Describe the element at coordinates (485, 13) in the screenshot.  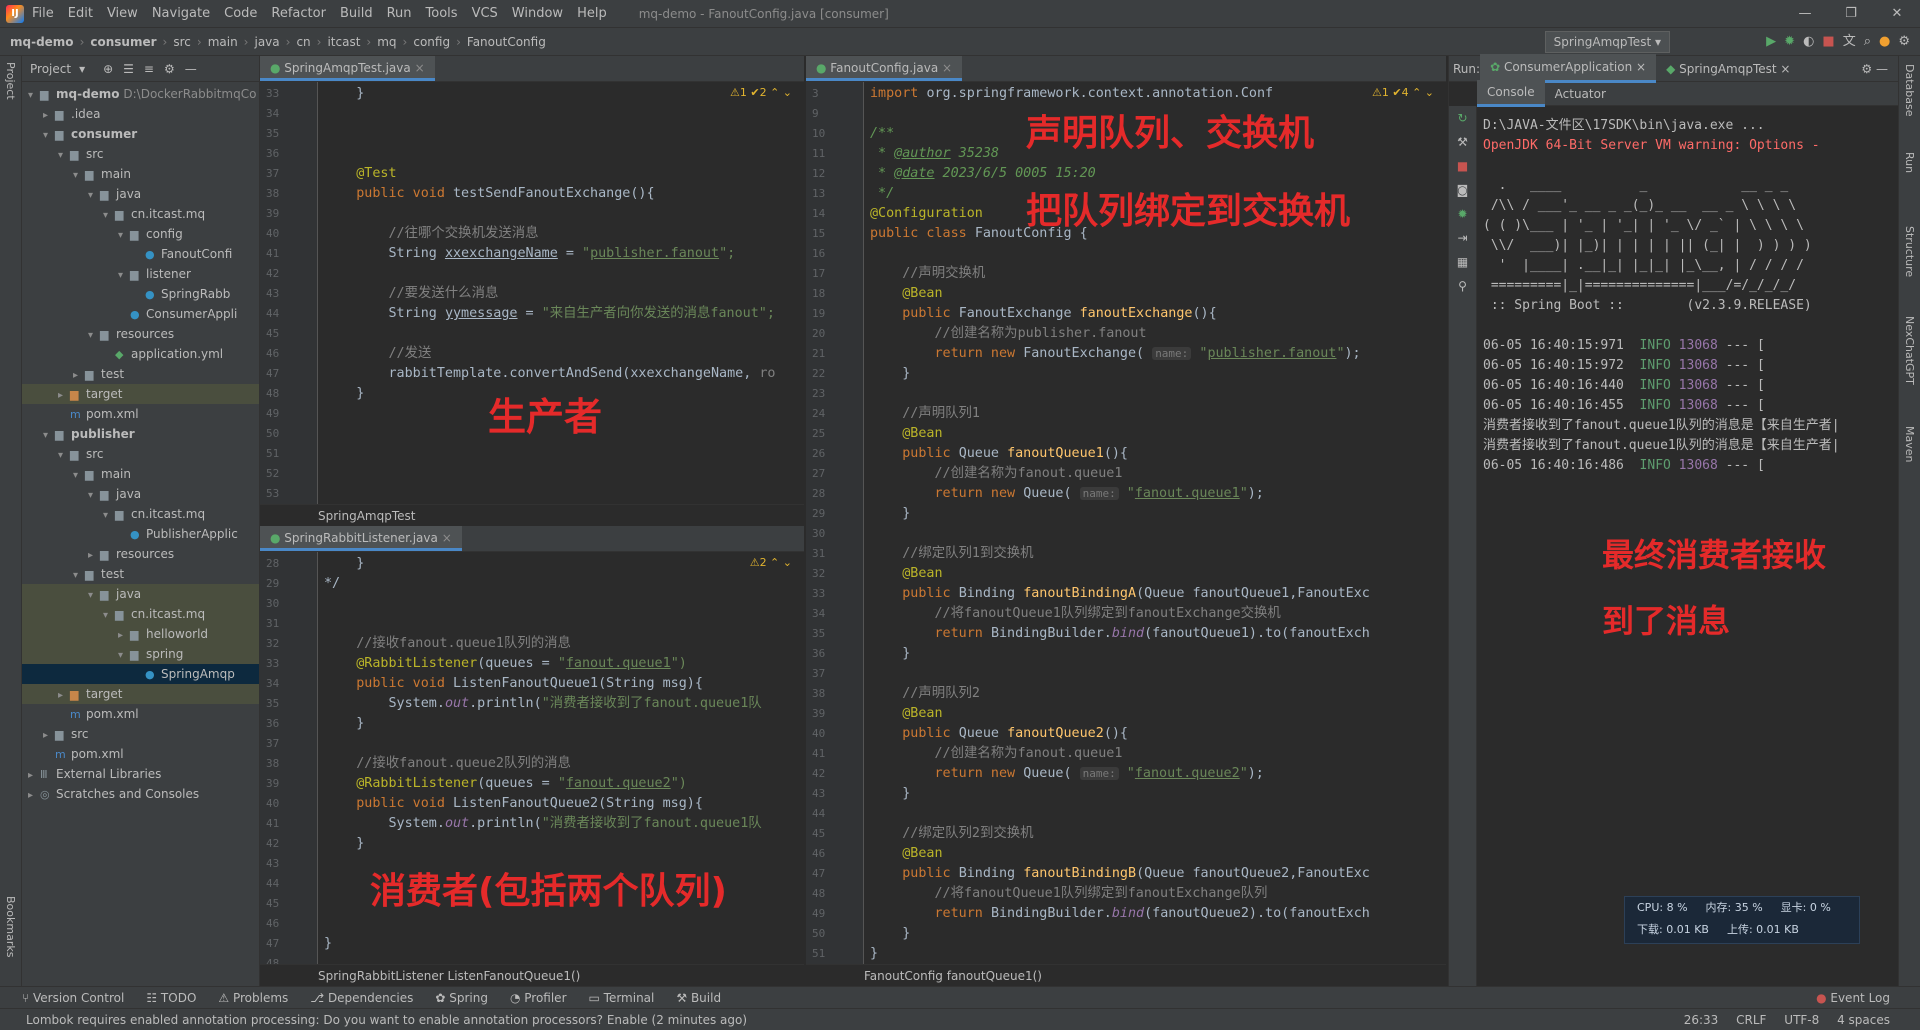
I see `menu-vcs: VCS` at that location.